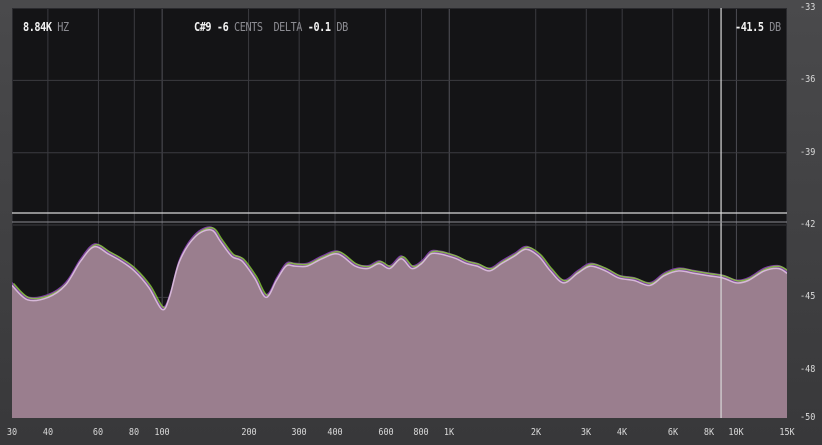 The height and width of the screenshot is (445, 822). I want to click on x-tick-label: 100, so click(162, 432).